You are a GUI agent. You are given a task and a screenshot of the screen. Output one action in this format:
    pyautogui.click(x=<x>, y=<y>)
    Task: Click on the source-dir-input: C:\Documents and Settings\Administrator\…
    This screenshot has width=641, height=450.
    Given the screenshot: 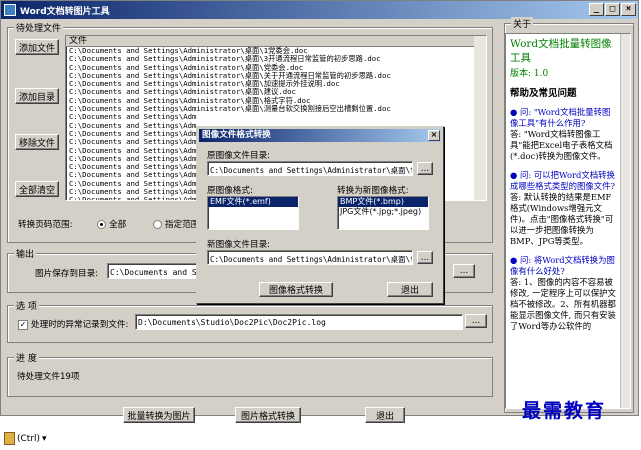 What is the action you would take?
    pyautogui.click(x=310, y=168)
    